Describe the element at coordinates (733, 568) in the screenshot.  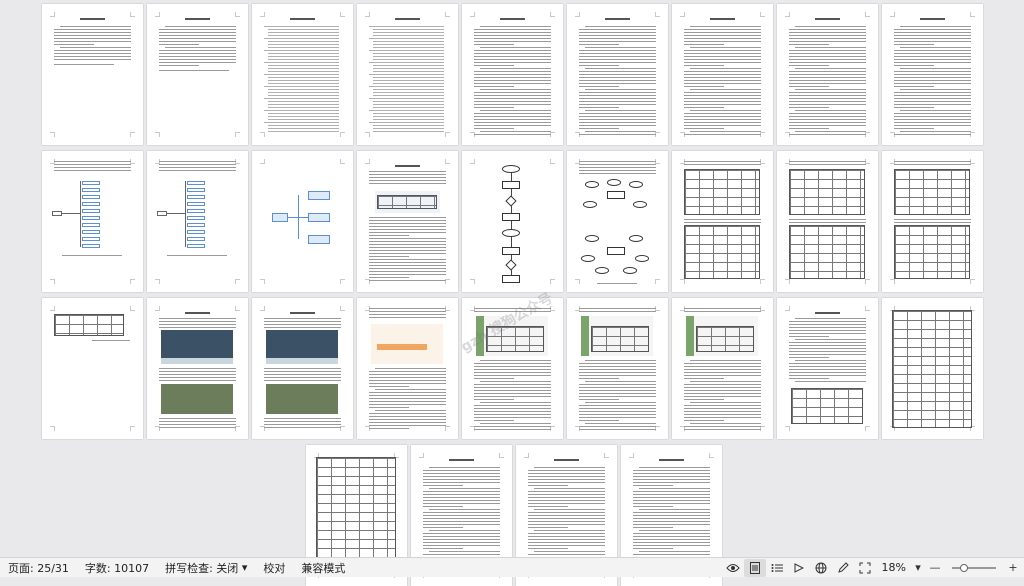
I see `eye-protection-icon` at that location.